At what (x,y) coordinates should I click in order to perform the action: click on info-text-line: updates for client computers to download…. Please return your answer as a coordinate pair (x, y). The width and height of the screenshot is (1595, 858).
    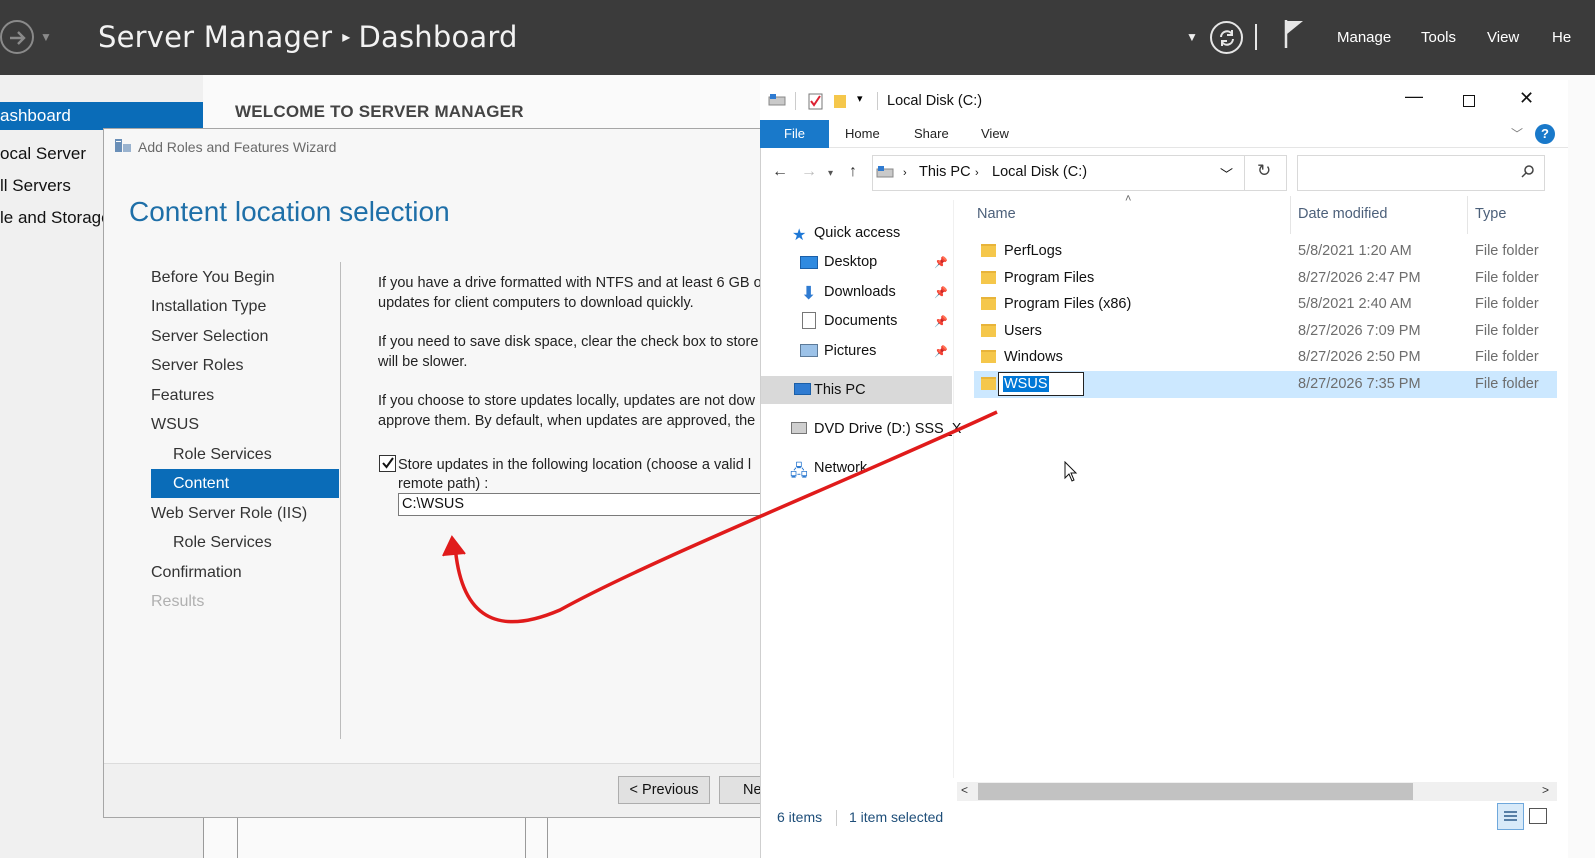
    Looking at the image, I should click on (536, 303).